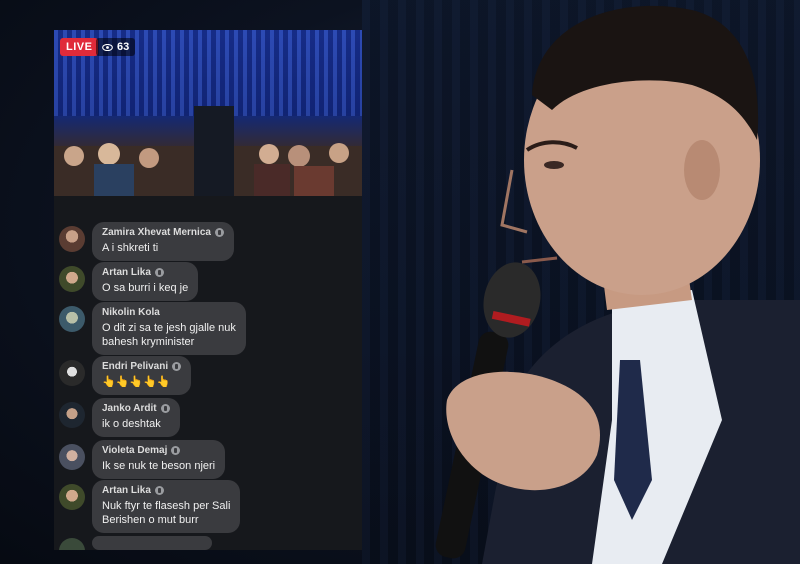 Image resolution: width=800 pixels, height=564 pixels. I want to click on comment-author: Endri Pelivani, so click(135, 366).